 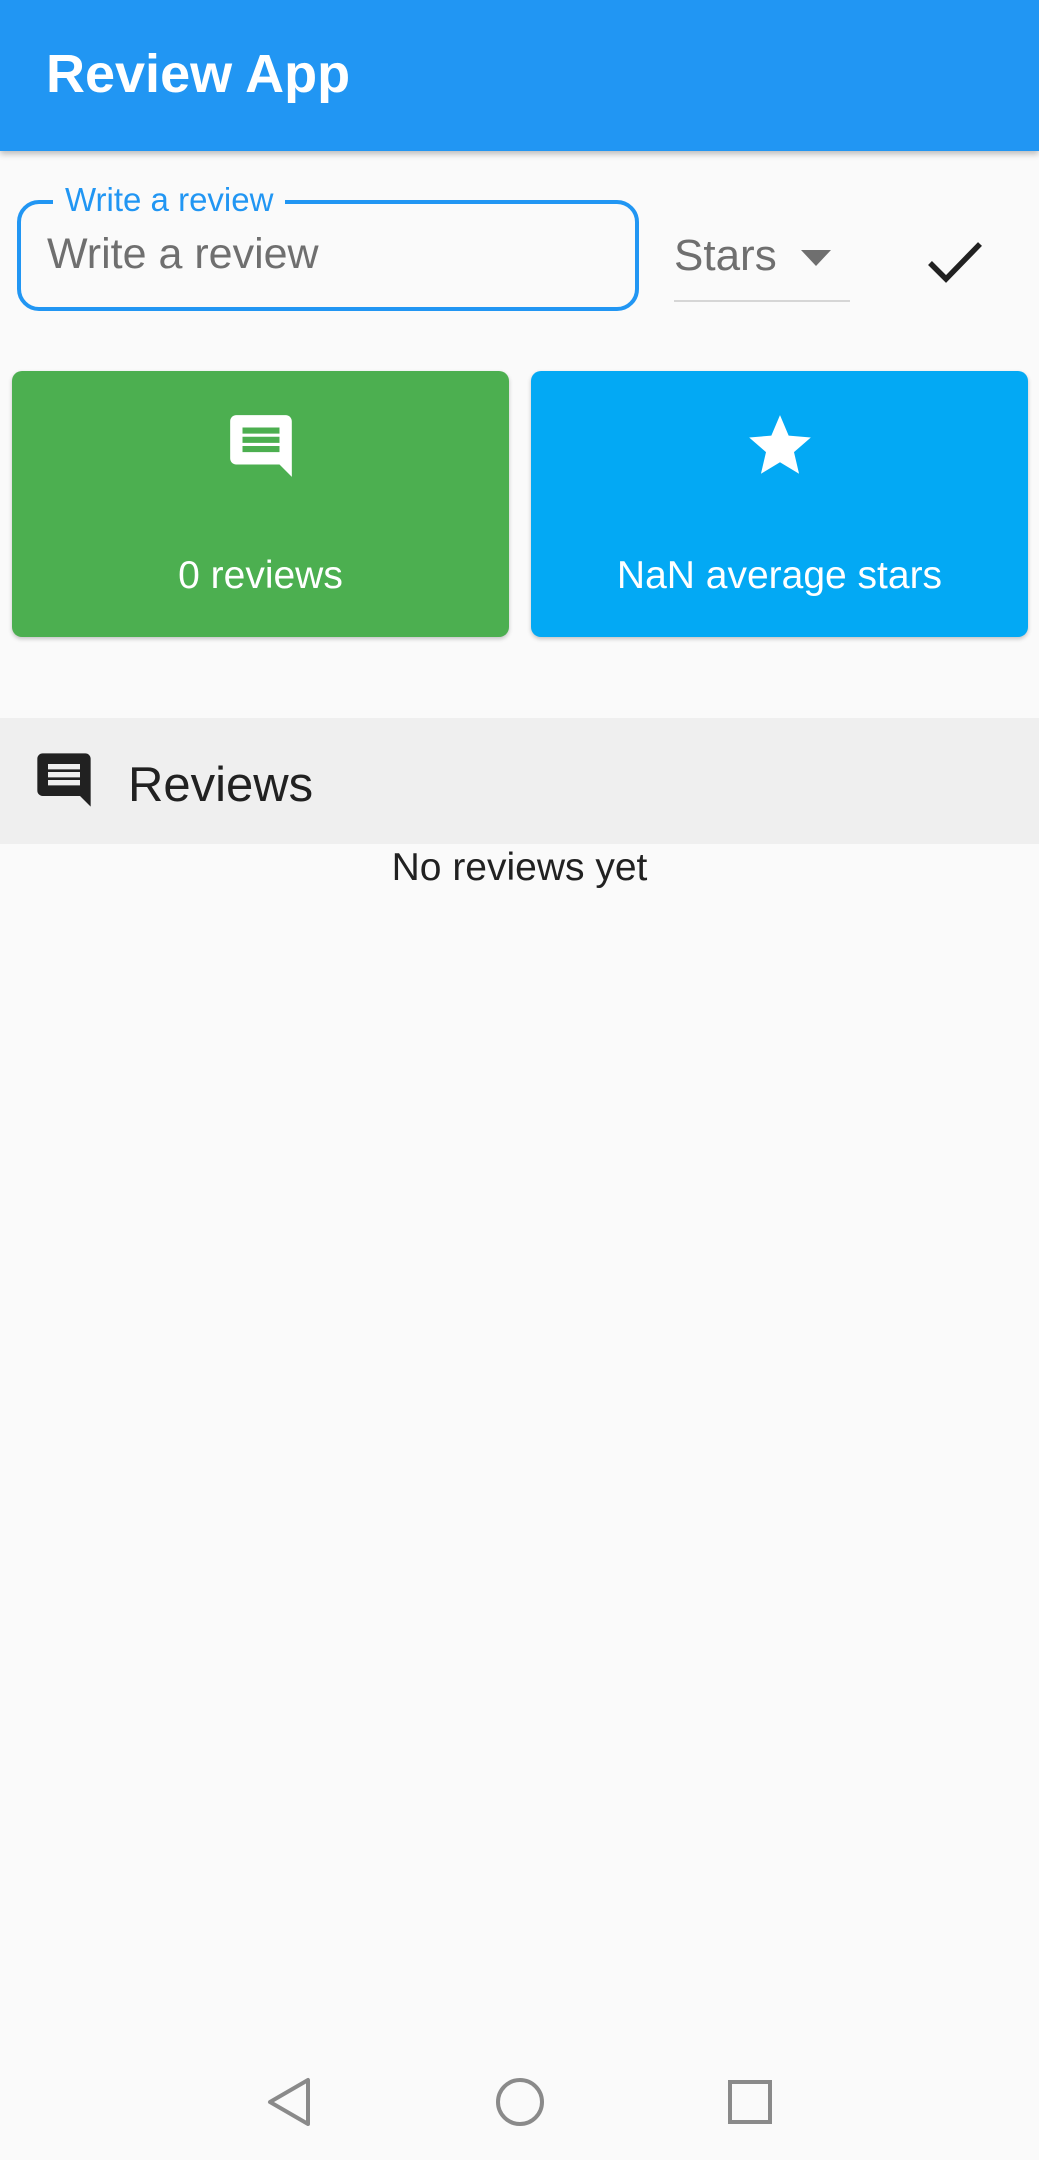 I want to click on stars-dropdown-value: Stars, so click(x=725, y=255).